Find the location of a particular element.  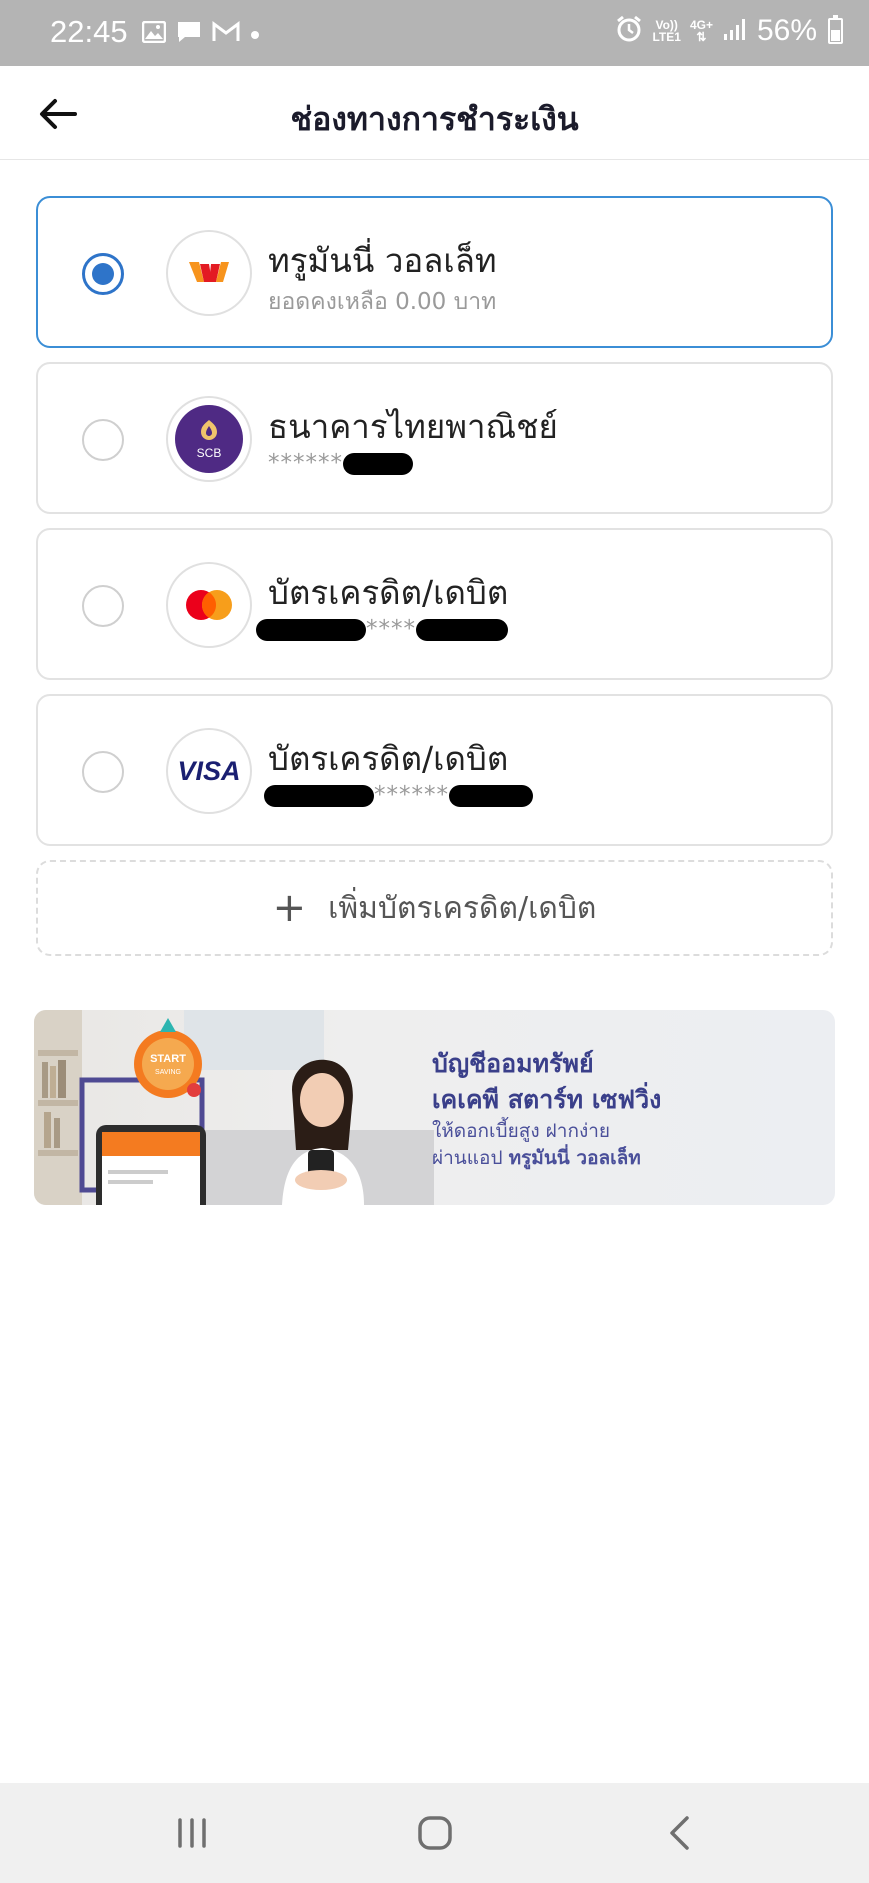

visa-logo-text: VISA is located at coordinates (209, 770).